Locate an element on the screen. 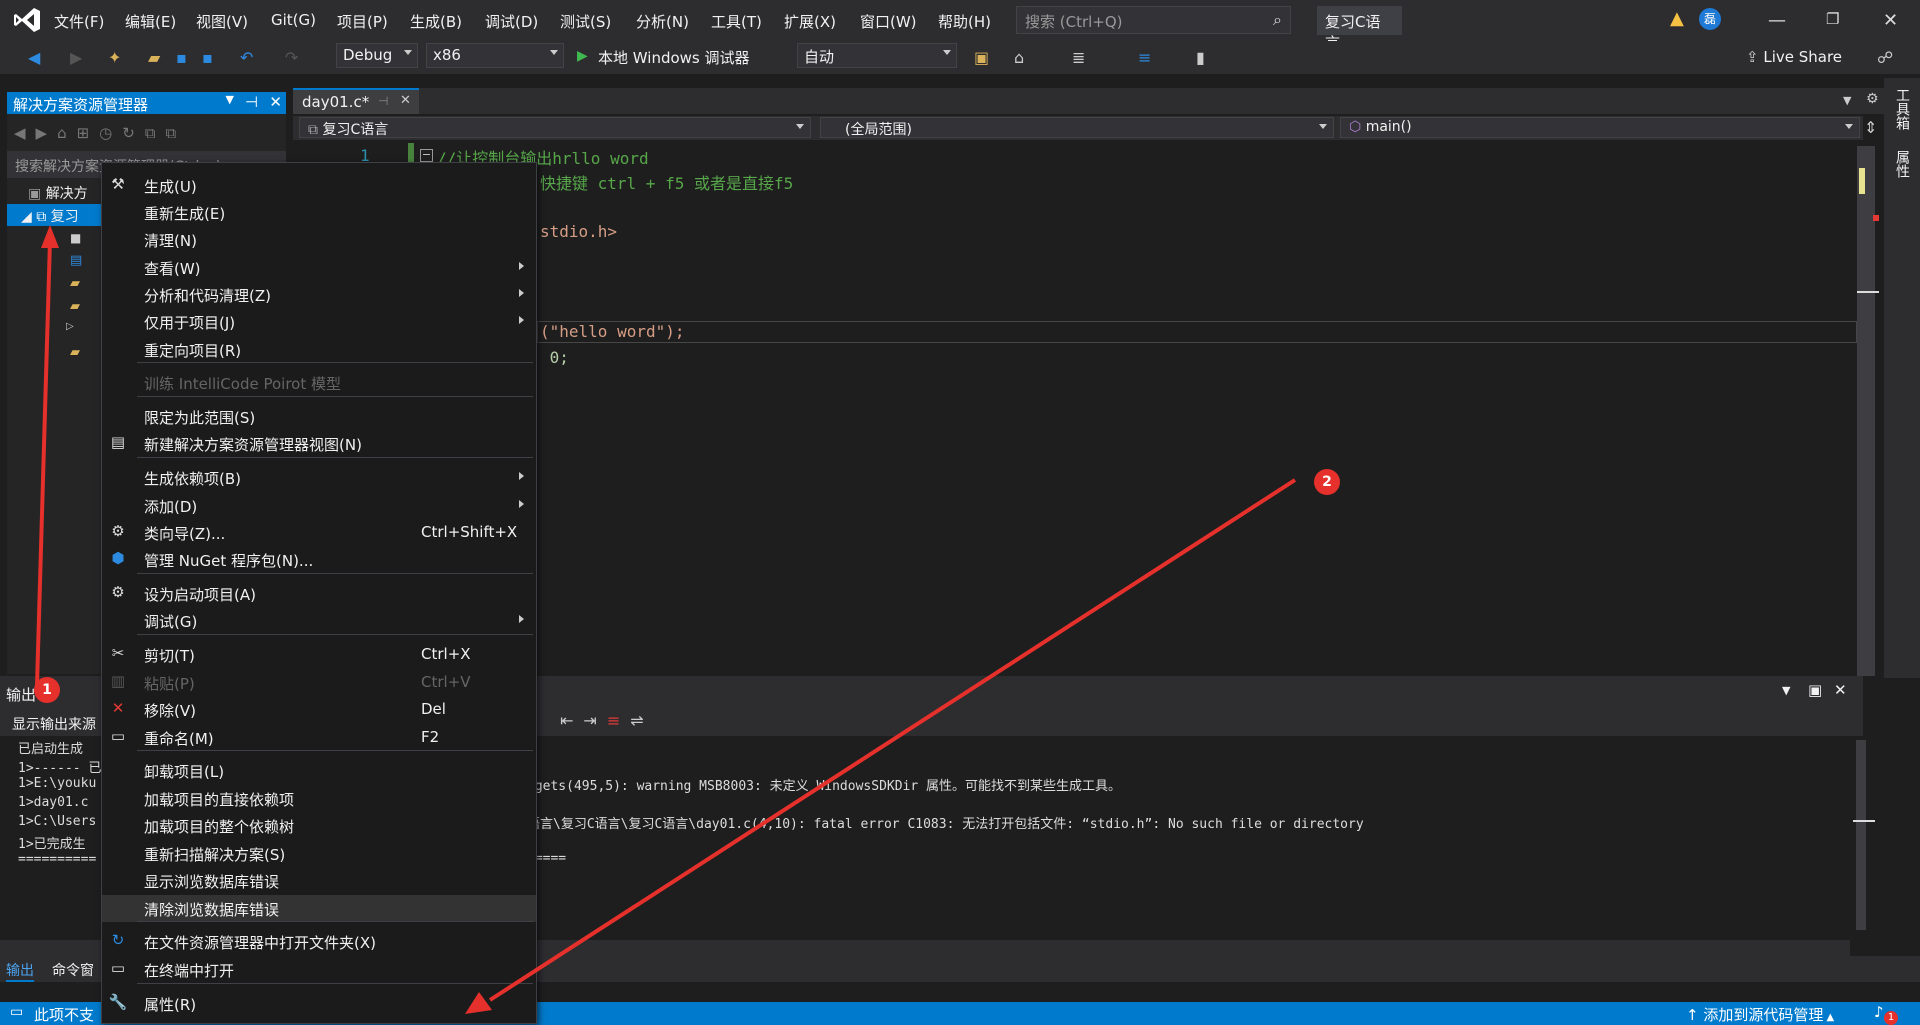 The width and height of the screenshot is (1920, 1025). arrow-2-head is located at coordinates (478, 1003).